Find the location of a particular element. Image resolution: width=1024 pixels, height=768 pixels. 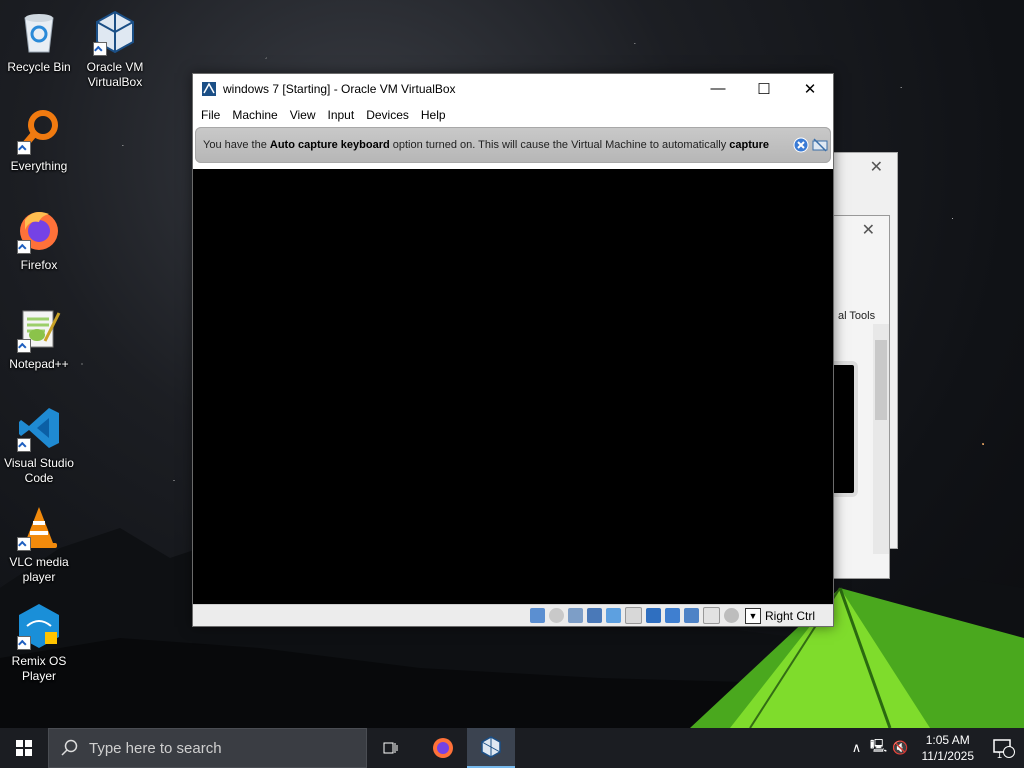

clock-date: 11/1/2025 is located at coordinates (948, 756).